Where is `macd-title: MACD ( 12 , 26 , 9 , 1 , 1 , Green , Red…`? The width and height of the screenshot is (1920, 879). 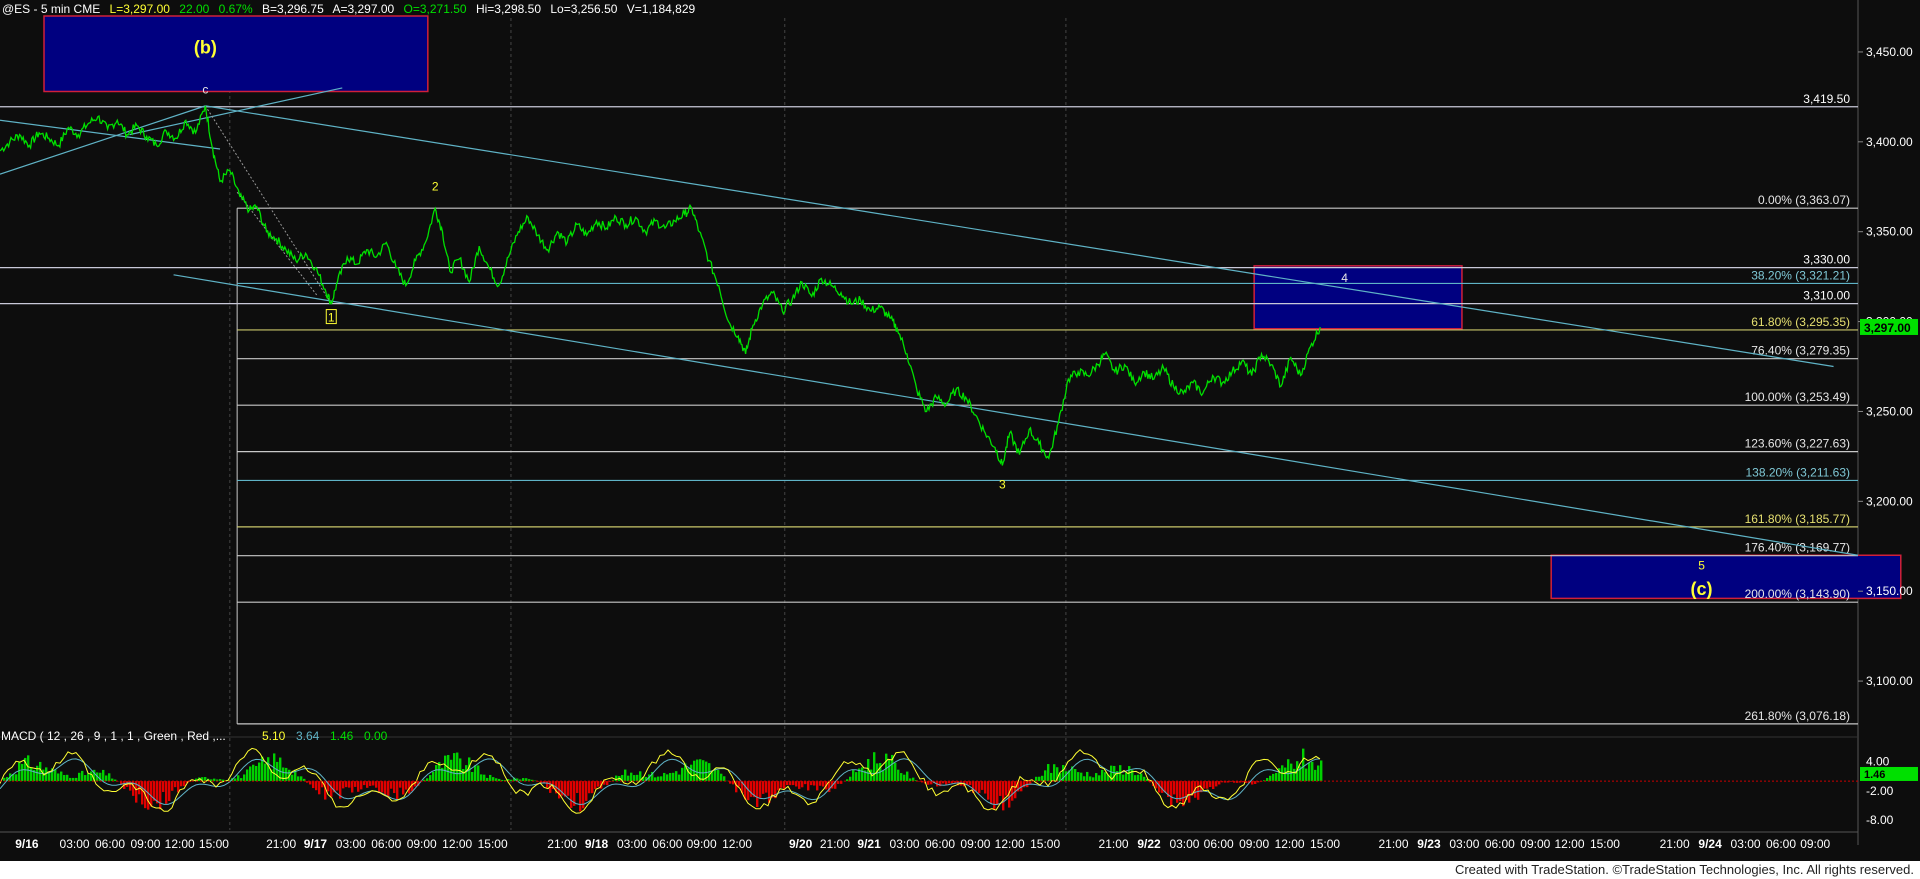
macd-title: MACD ( 12 , 26 , 9 , 1 , 1 , Green , Red… is located at coordinates (113, 736).